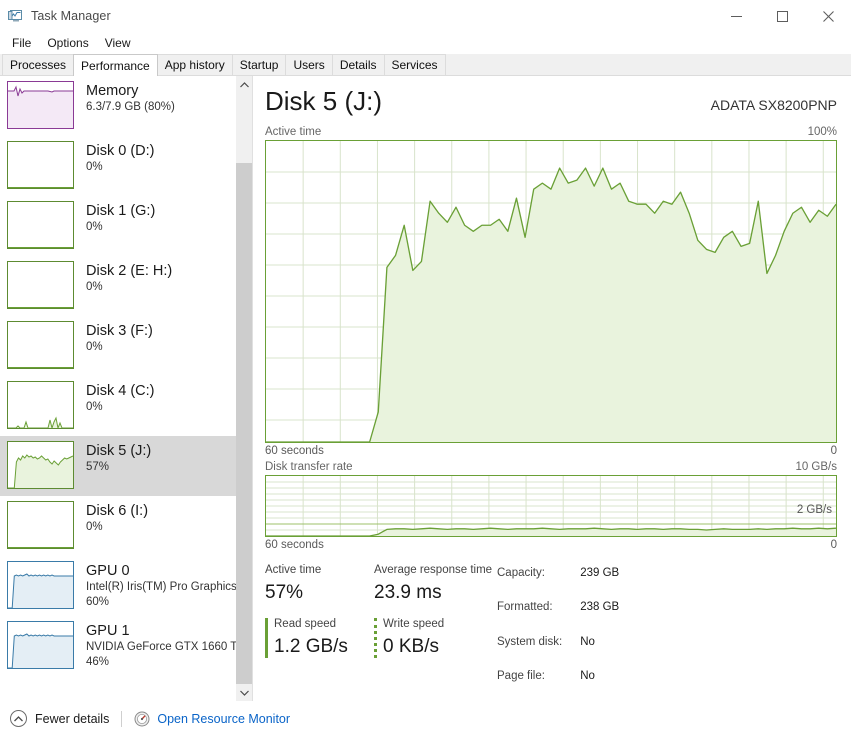 The width and height of the screenshot is (851, 735). Describe the element at coordinates (551, 105) in the screenshot. I see `detail-header: Disk 5 (J:) ADATA SX8200PNP` at that location.